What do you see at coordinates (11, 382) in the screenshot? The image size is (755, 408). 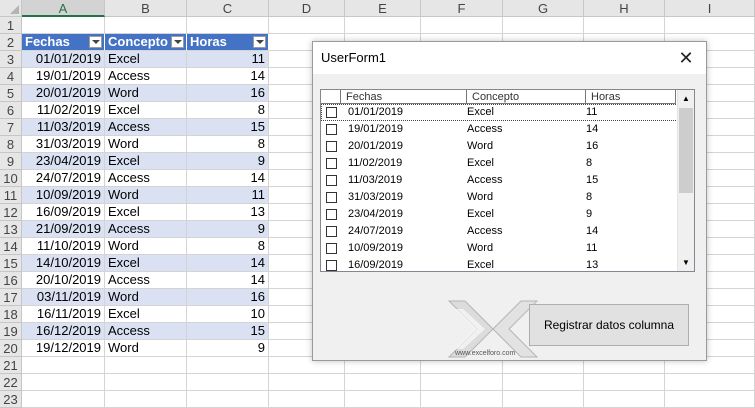 I see `row-header: 22` at bounding box center [11, 382].